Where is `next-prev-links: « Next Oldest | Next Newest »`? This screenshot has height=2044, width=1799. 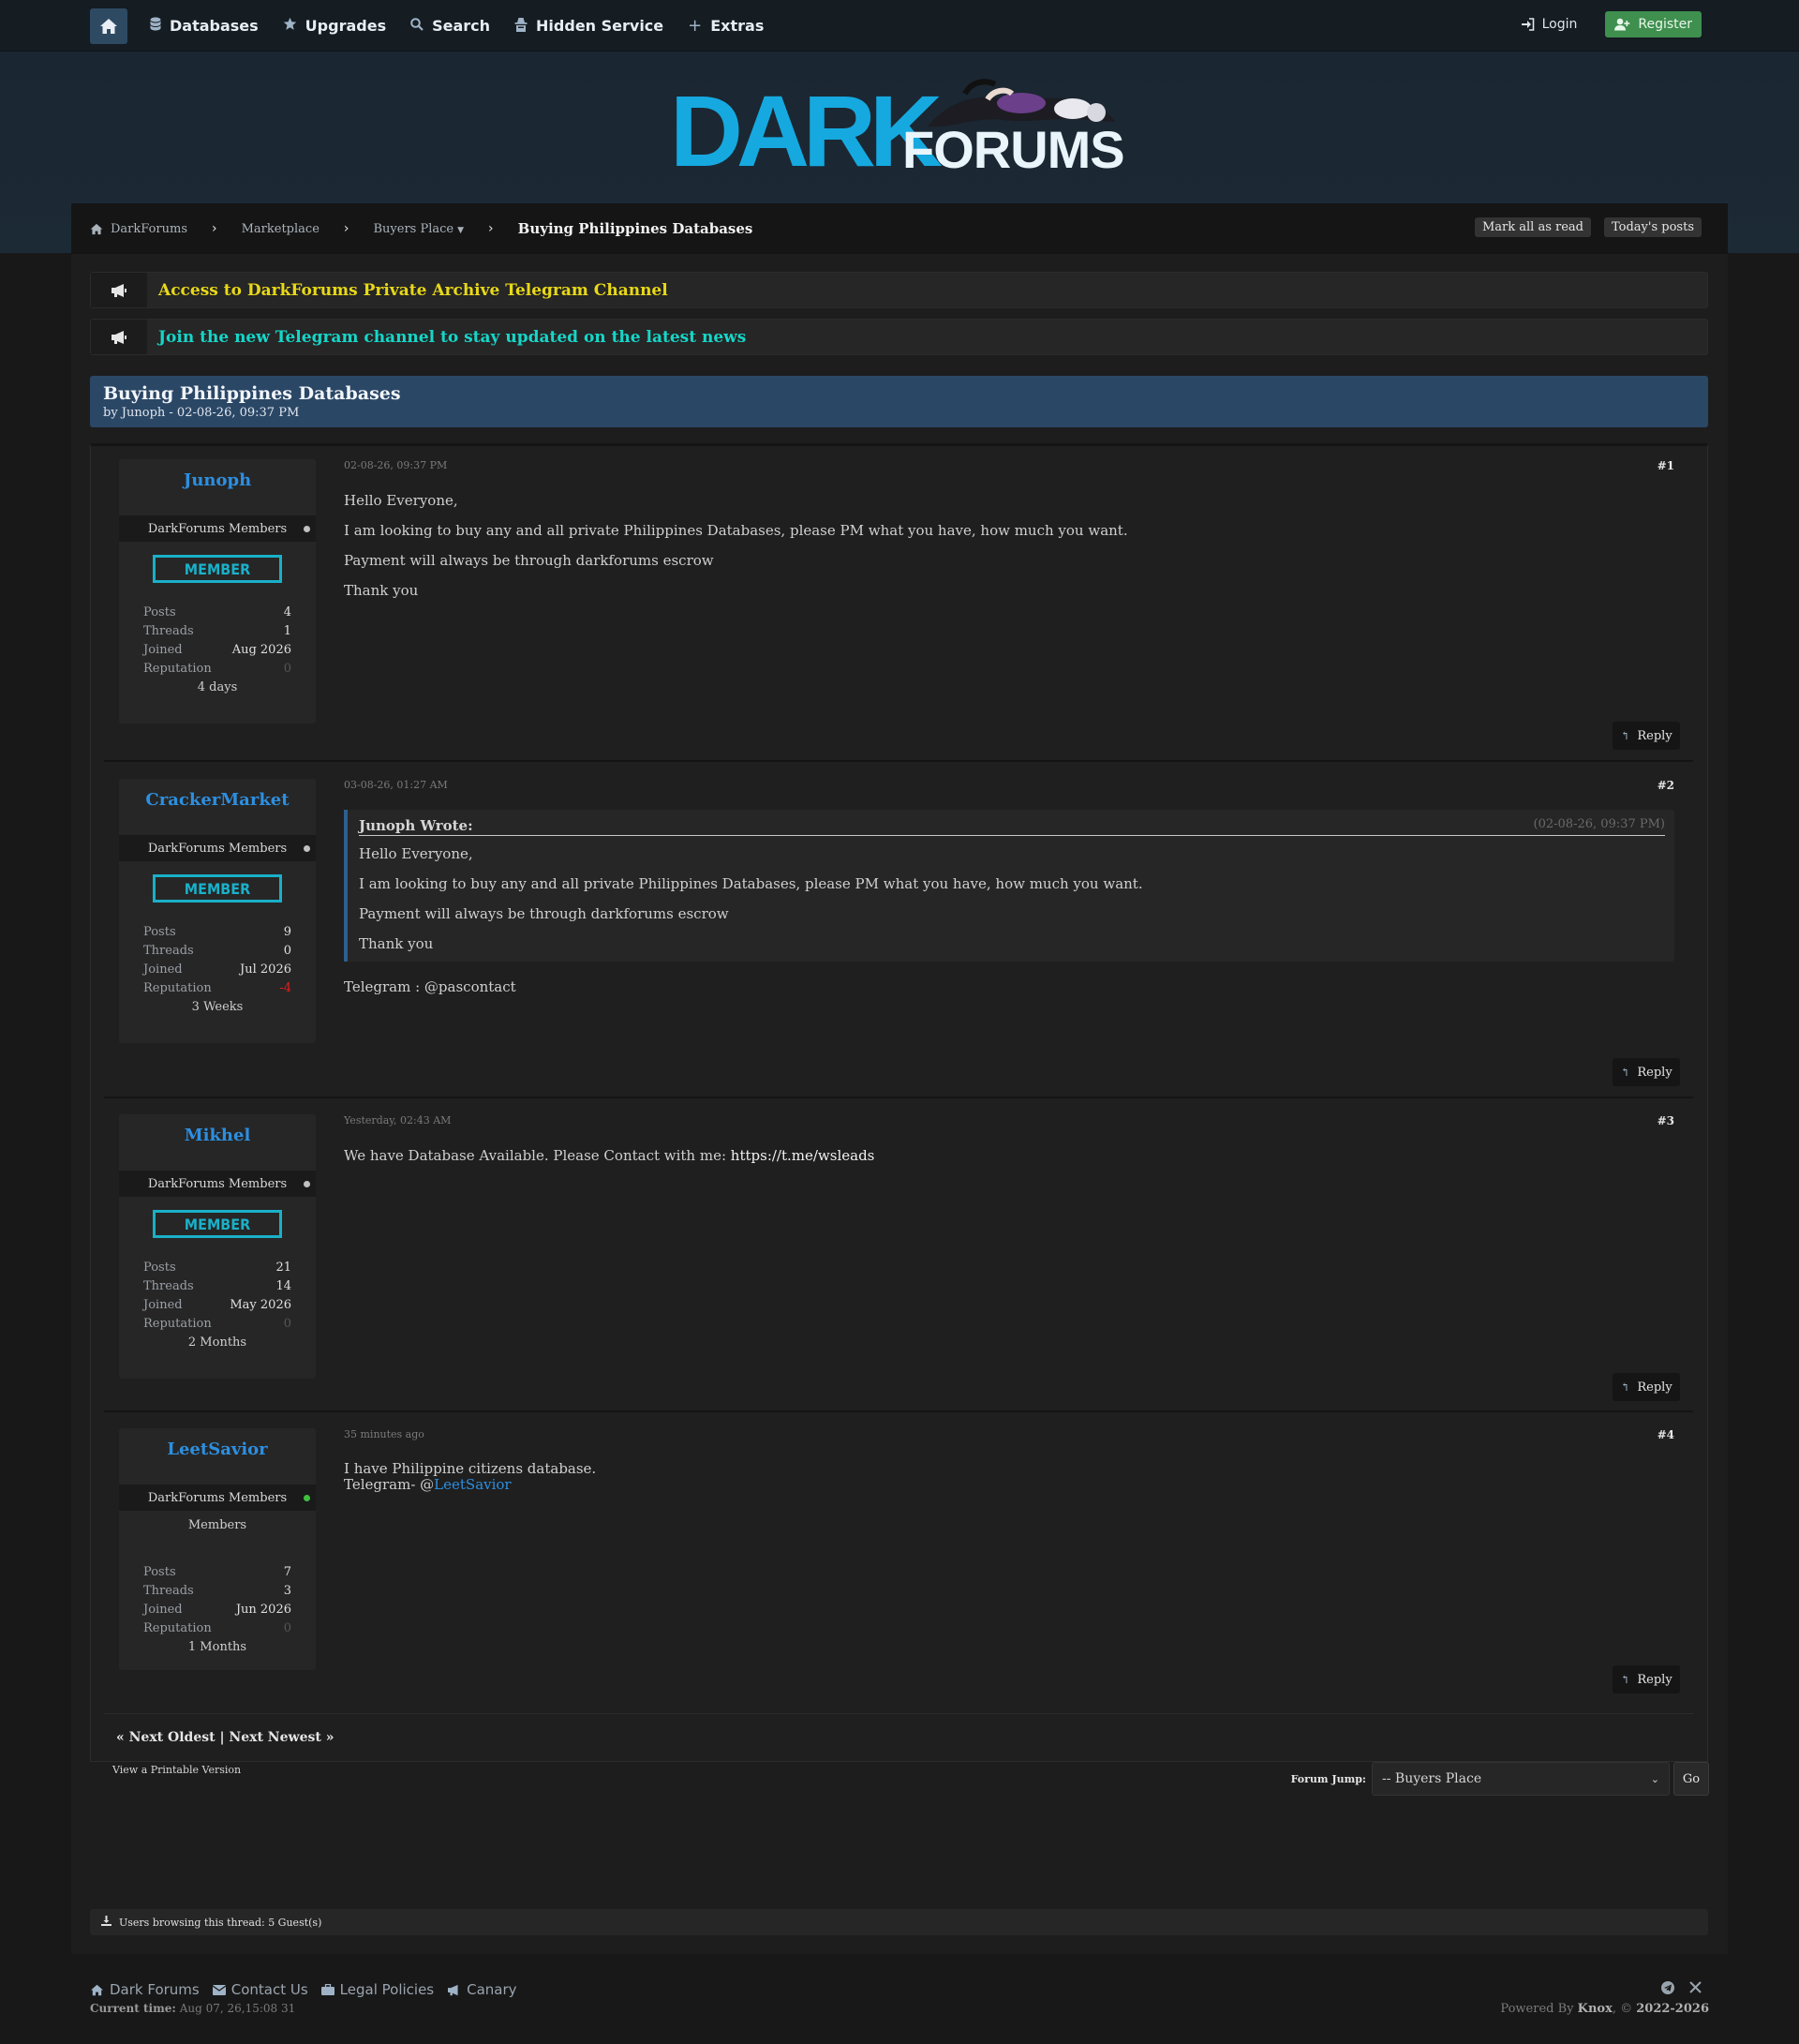 next-prev-links: « Next Oldest | Next Newest » is located at coordinates (225, 1738).